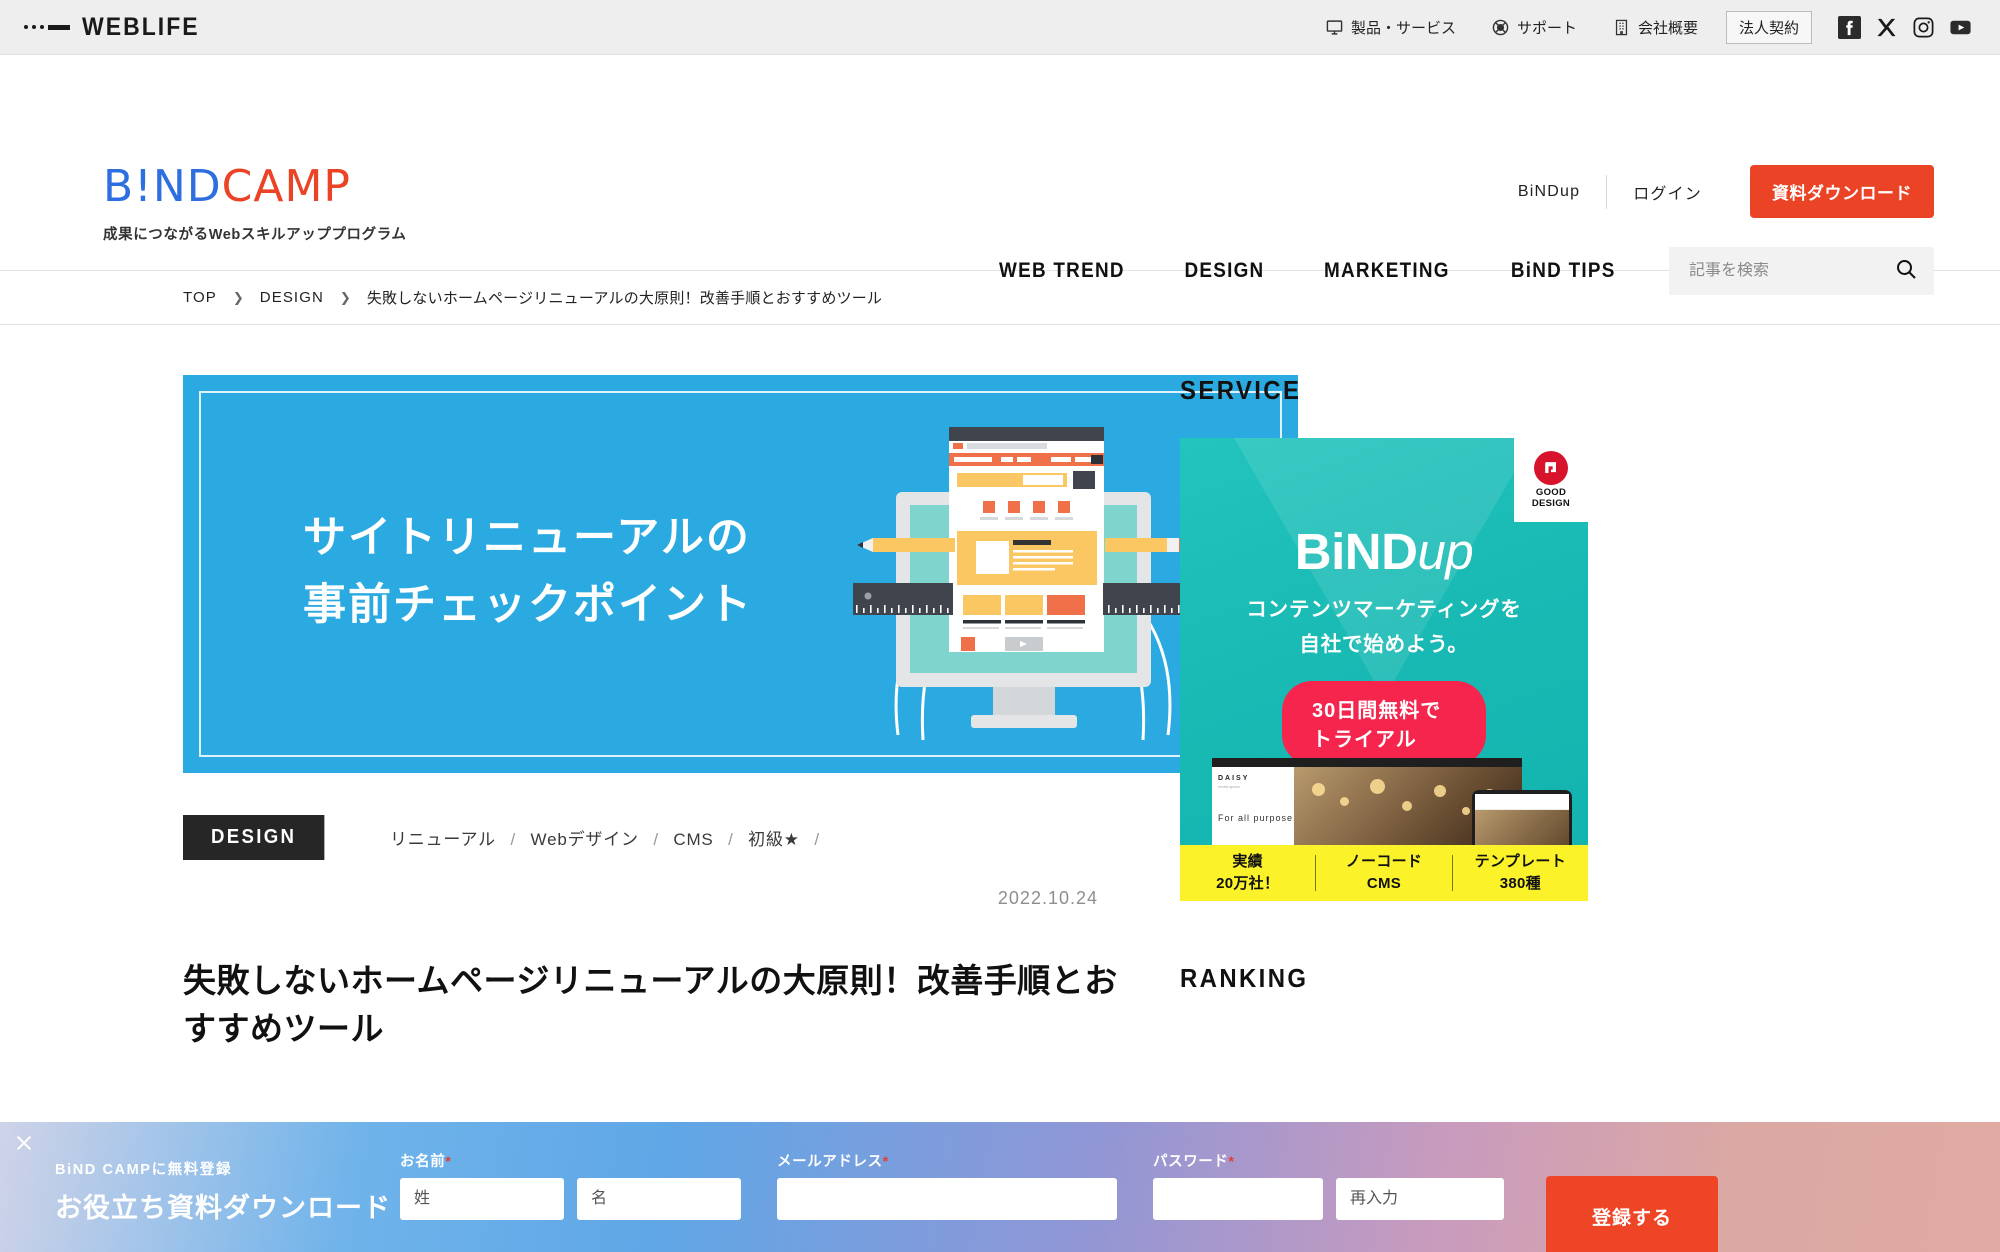 The width and height of the screenshot is (2000, 1252). What do you see at coordinates (1384, 723) in the screenshot?
I see `trial-cta-button: 30日間無料でトライアル` at bounding box center [1384, 723].